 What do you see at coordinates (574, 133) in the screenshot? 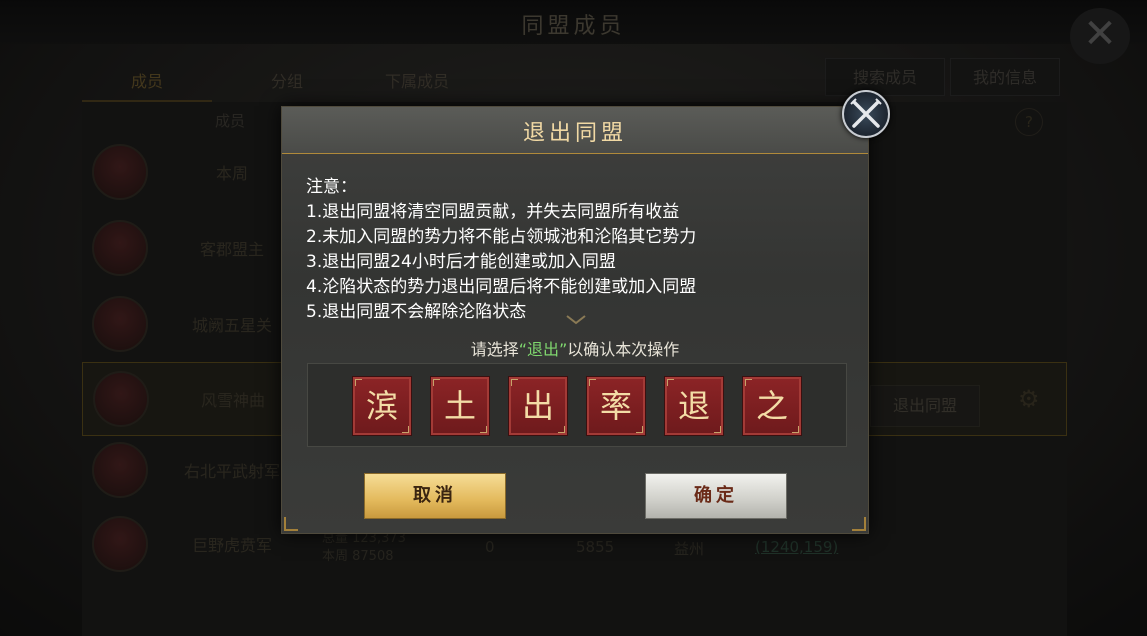
I see `dialog-title: 退出同盟` at bounding box center [574, 133].